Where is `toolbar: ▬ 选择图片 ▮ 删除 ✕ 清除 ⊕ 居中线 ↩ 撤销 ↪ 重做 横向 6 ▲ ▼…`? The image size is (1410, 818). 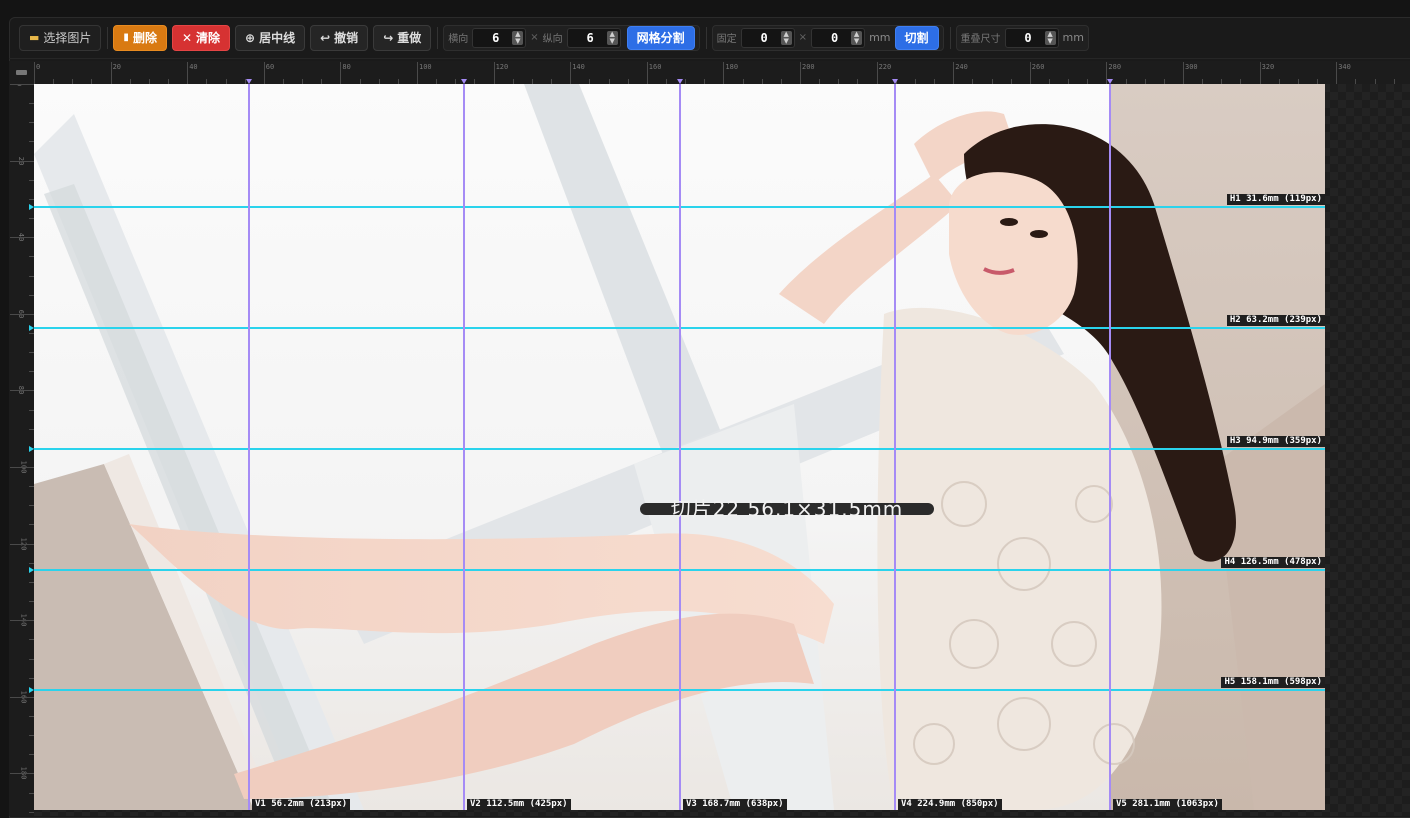 toolbar: ▬ 选择图片 ▮ 删除 ✕ 清除 ⊕ 居中线 ↩ 撤销 ↪ 重做 横向 6 ▲ ▼… is located at coordinates (709, 38).